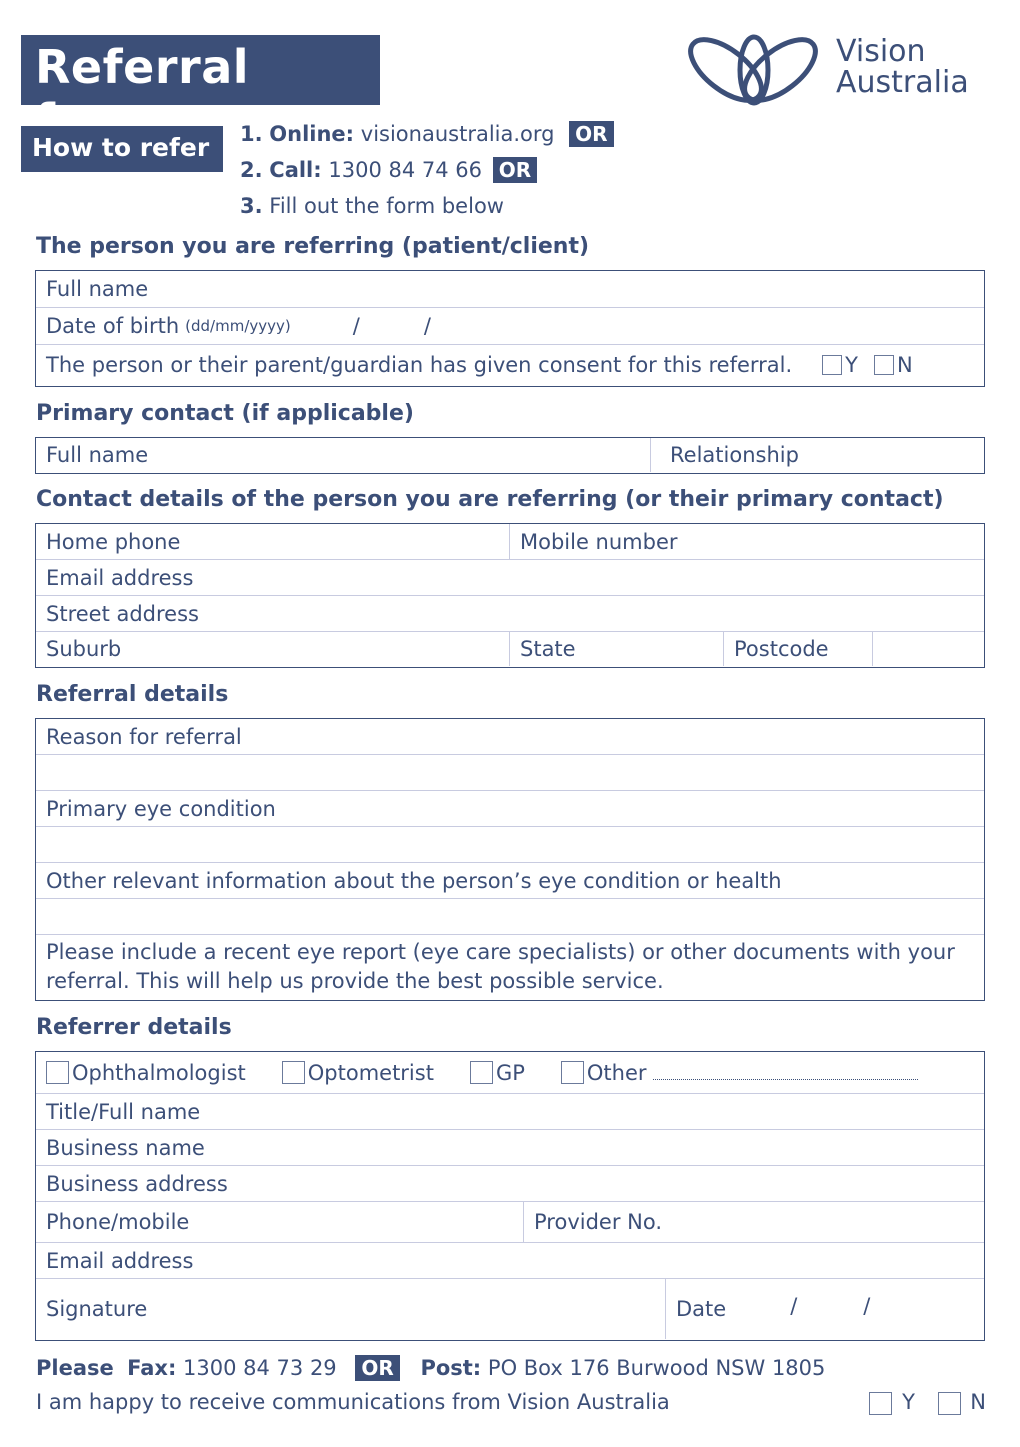  Describe the element at coordinates (144, 736) in the screenshot. I see `field-label: Reason for referral` at that location.